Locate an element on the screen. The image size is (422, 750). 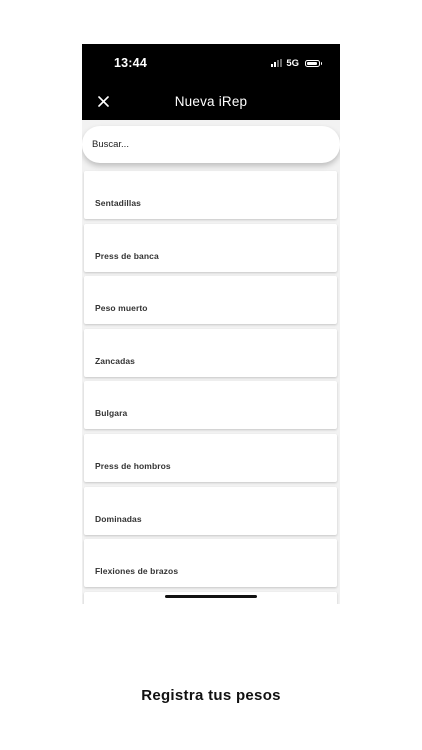
list-item: Peso muerto is located at coordinates (210, 300).